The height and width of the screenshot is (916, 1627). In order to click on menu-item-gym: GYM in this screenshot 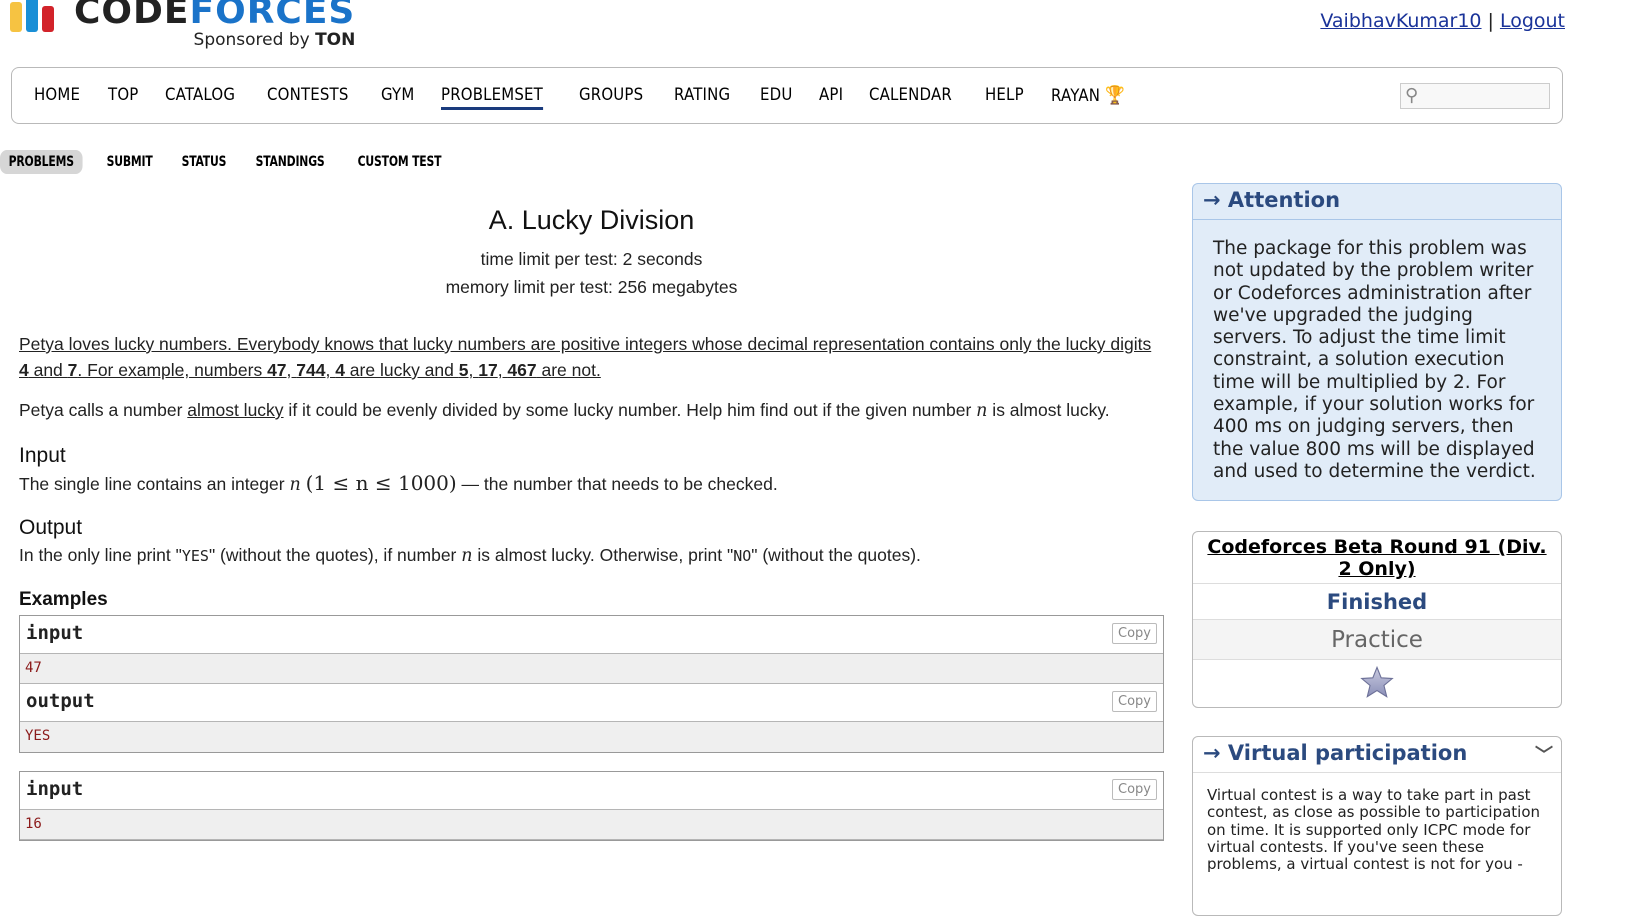, I will do `click(397, 97)`.